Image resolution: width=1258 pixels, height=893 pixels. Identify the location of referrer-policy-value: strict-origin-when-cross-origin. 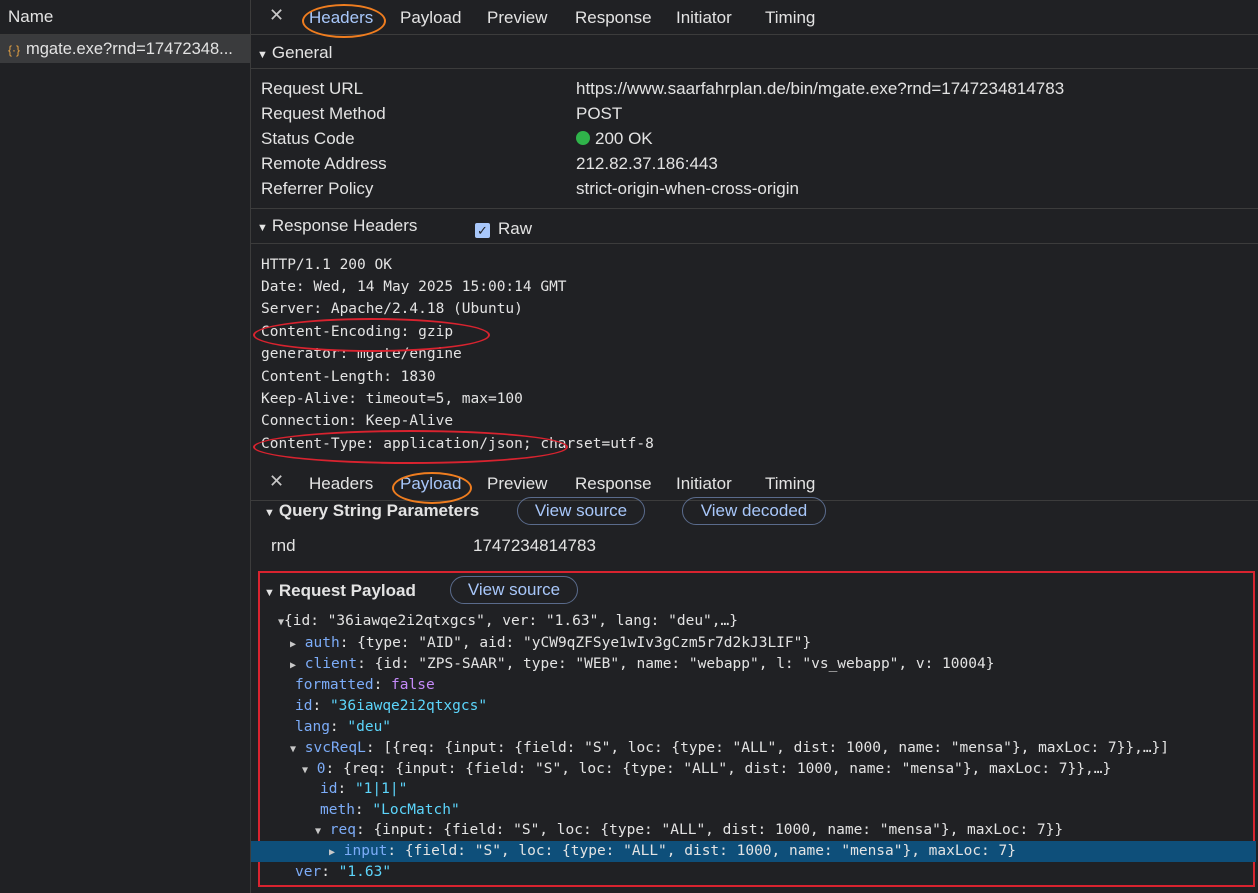
(687, 188).